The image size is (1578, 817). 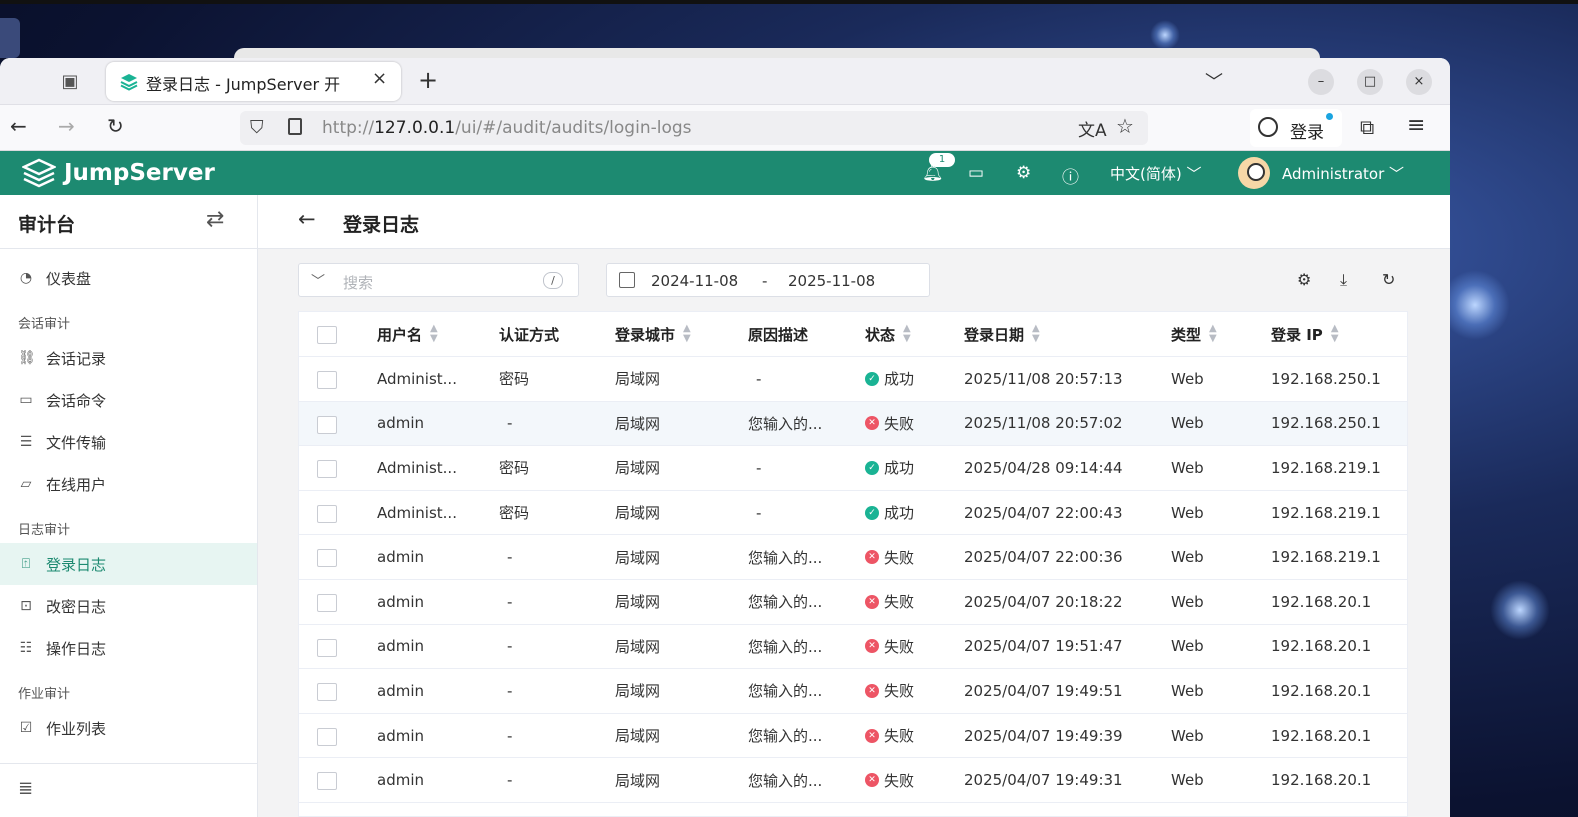 What do you see at coordinates (128, 564) in the screenshot?
I see `sidebar-item-login-logs: ⍐ 登录日志` at bounding box center [128, 564].